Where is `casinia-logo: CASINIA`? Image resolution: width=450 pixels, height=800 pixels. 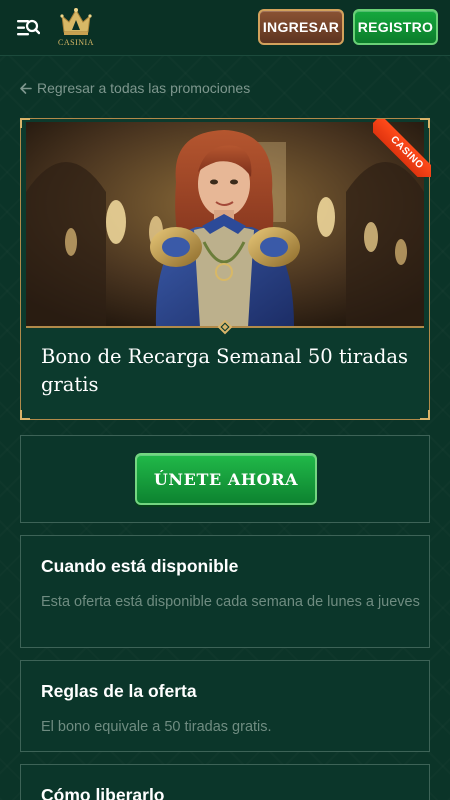 casinia-logo: CASINIA is located at coordinates (76, 28).